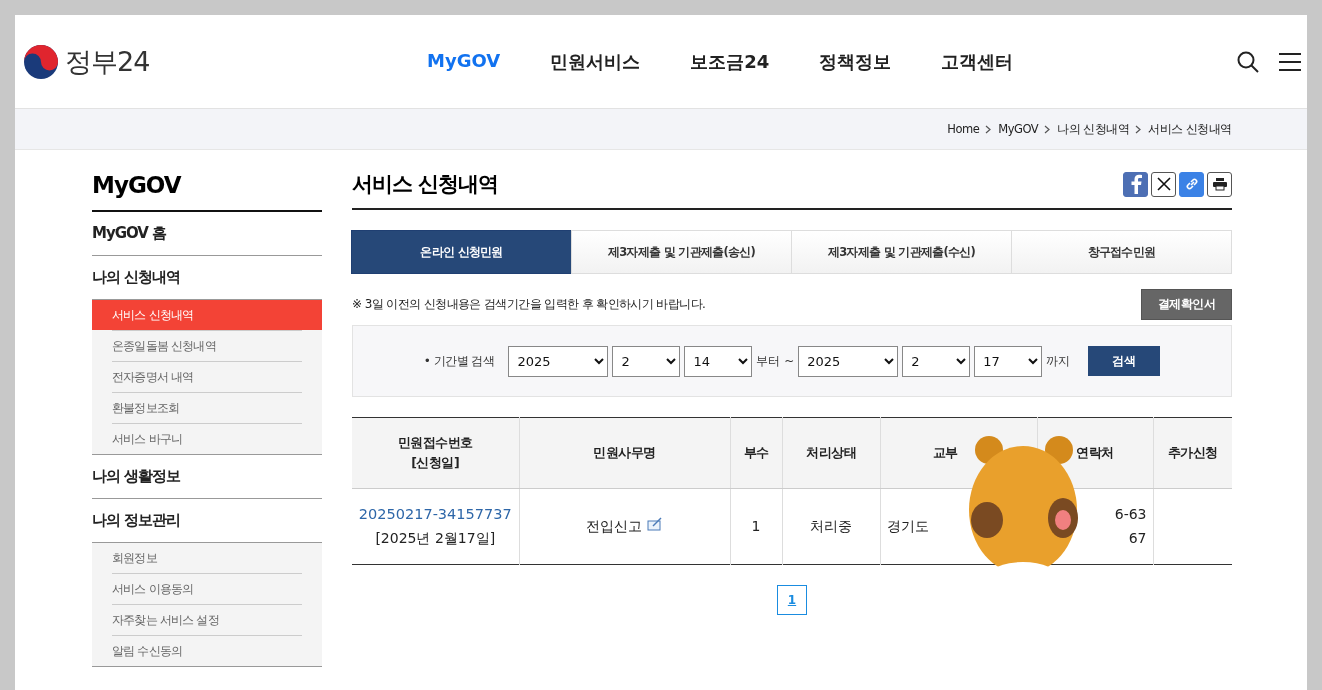 The image size is (1322, 690). Describe the element at coordinates (1219, 184) in the screenshot. I see `print-icon` at that location.